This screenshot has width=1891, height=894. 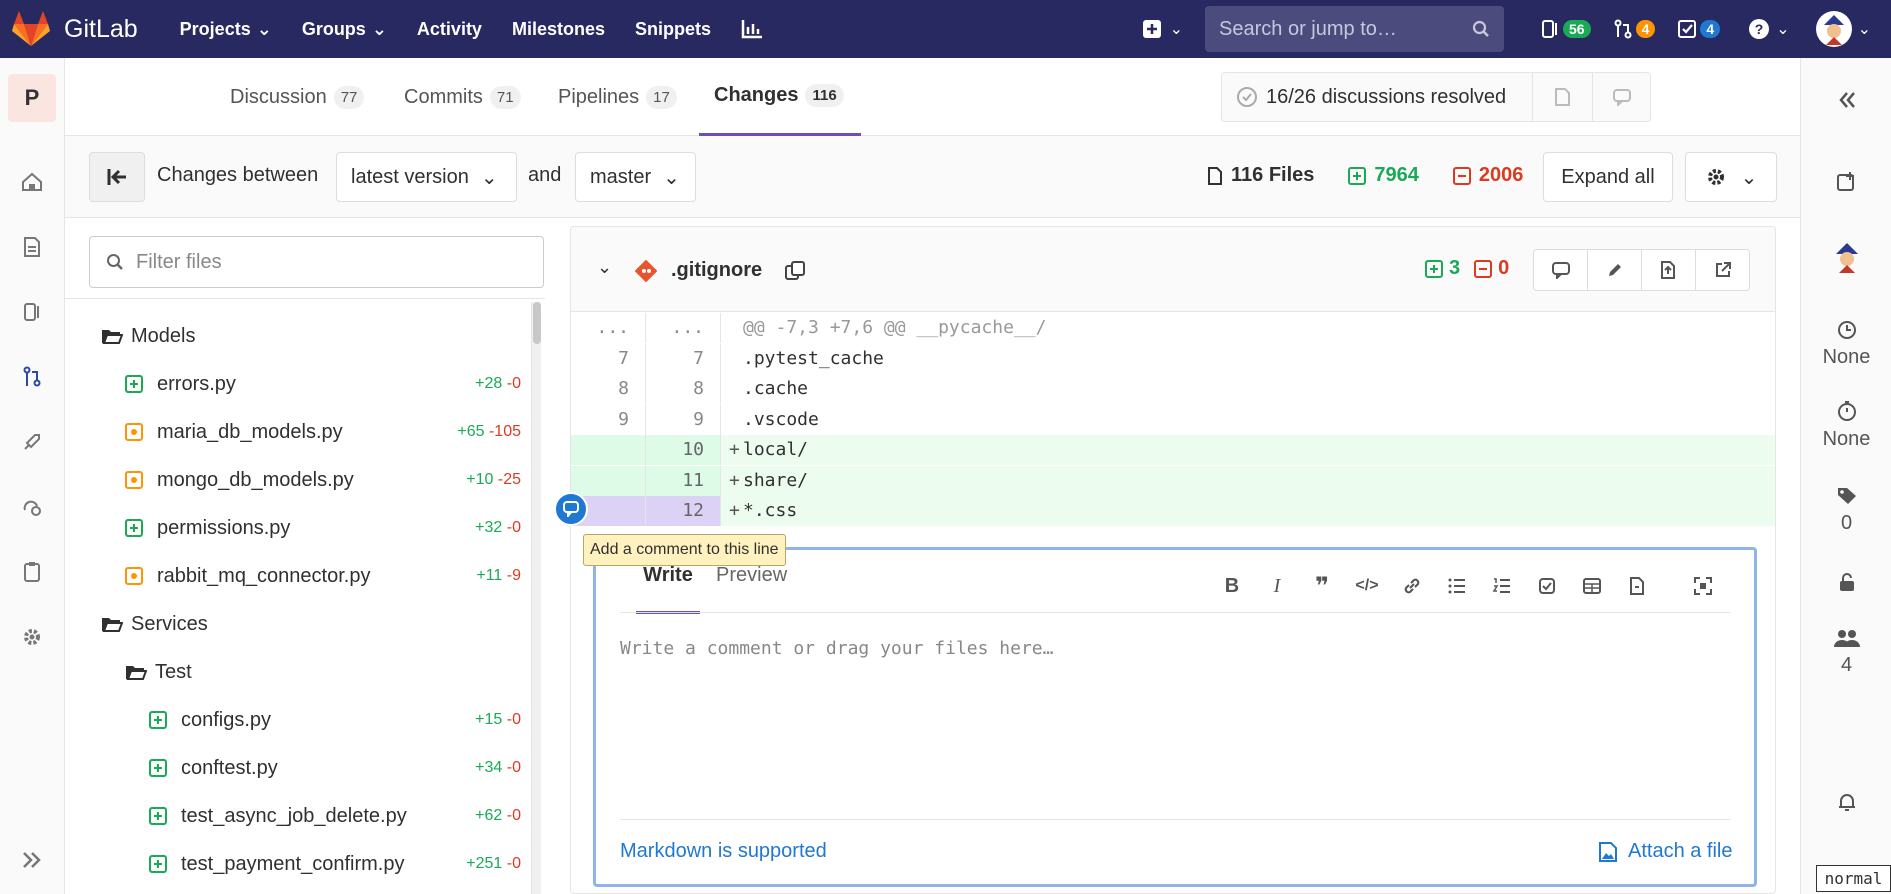 I want to click on nav-activity: Activity, so click(x=449, y=29).